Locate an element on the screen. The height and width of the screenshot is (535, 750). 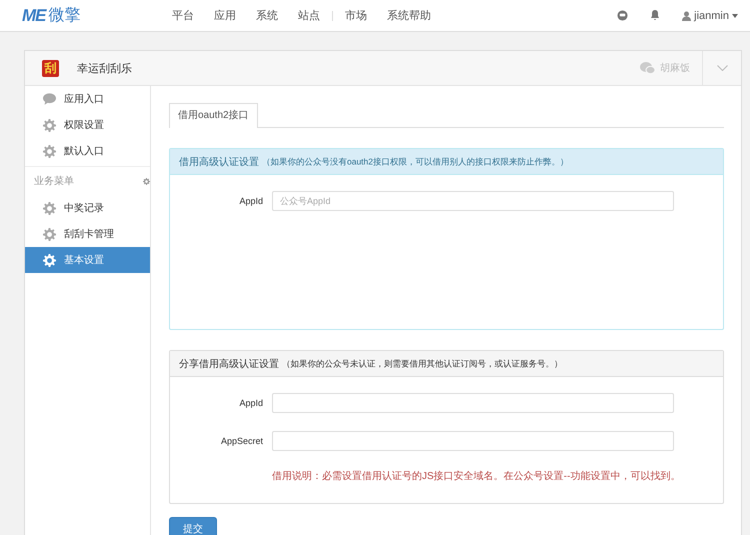
panel-title: 分享借用高级认证设置 is located at coordinates (229, 364).